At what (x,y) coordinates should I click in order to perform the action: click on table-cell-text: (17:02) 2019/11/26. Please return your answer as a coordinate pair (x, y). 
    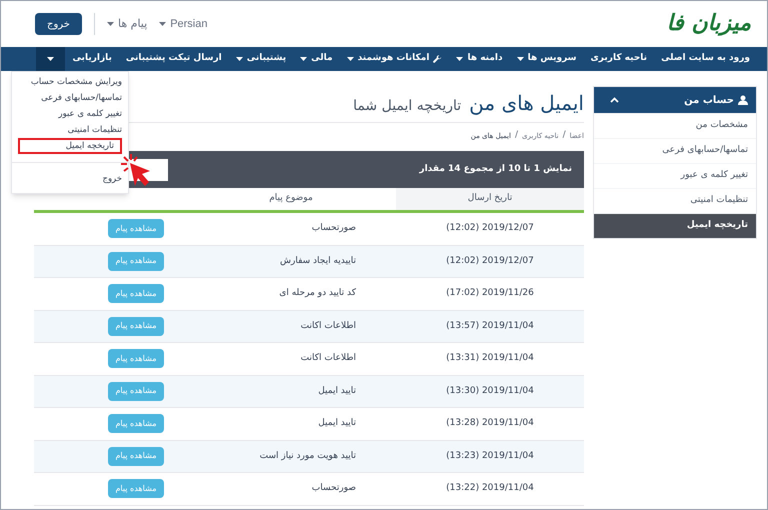
    Looking at the image, I should click on (490, 293).